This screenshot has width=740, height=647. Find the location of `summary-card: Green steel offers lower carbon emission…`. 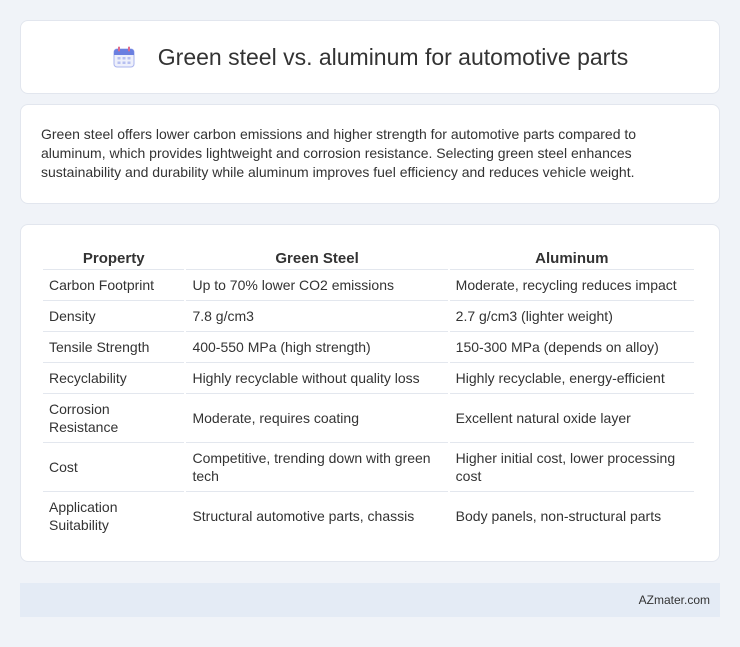

summary-card: Green steel offers lower carbon emission… is located at coordinates (370, 154).